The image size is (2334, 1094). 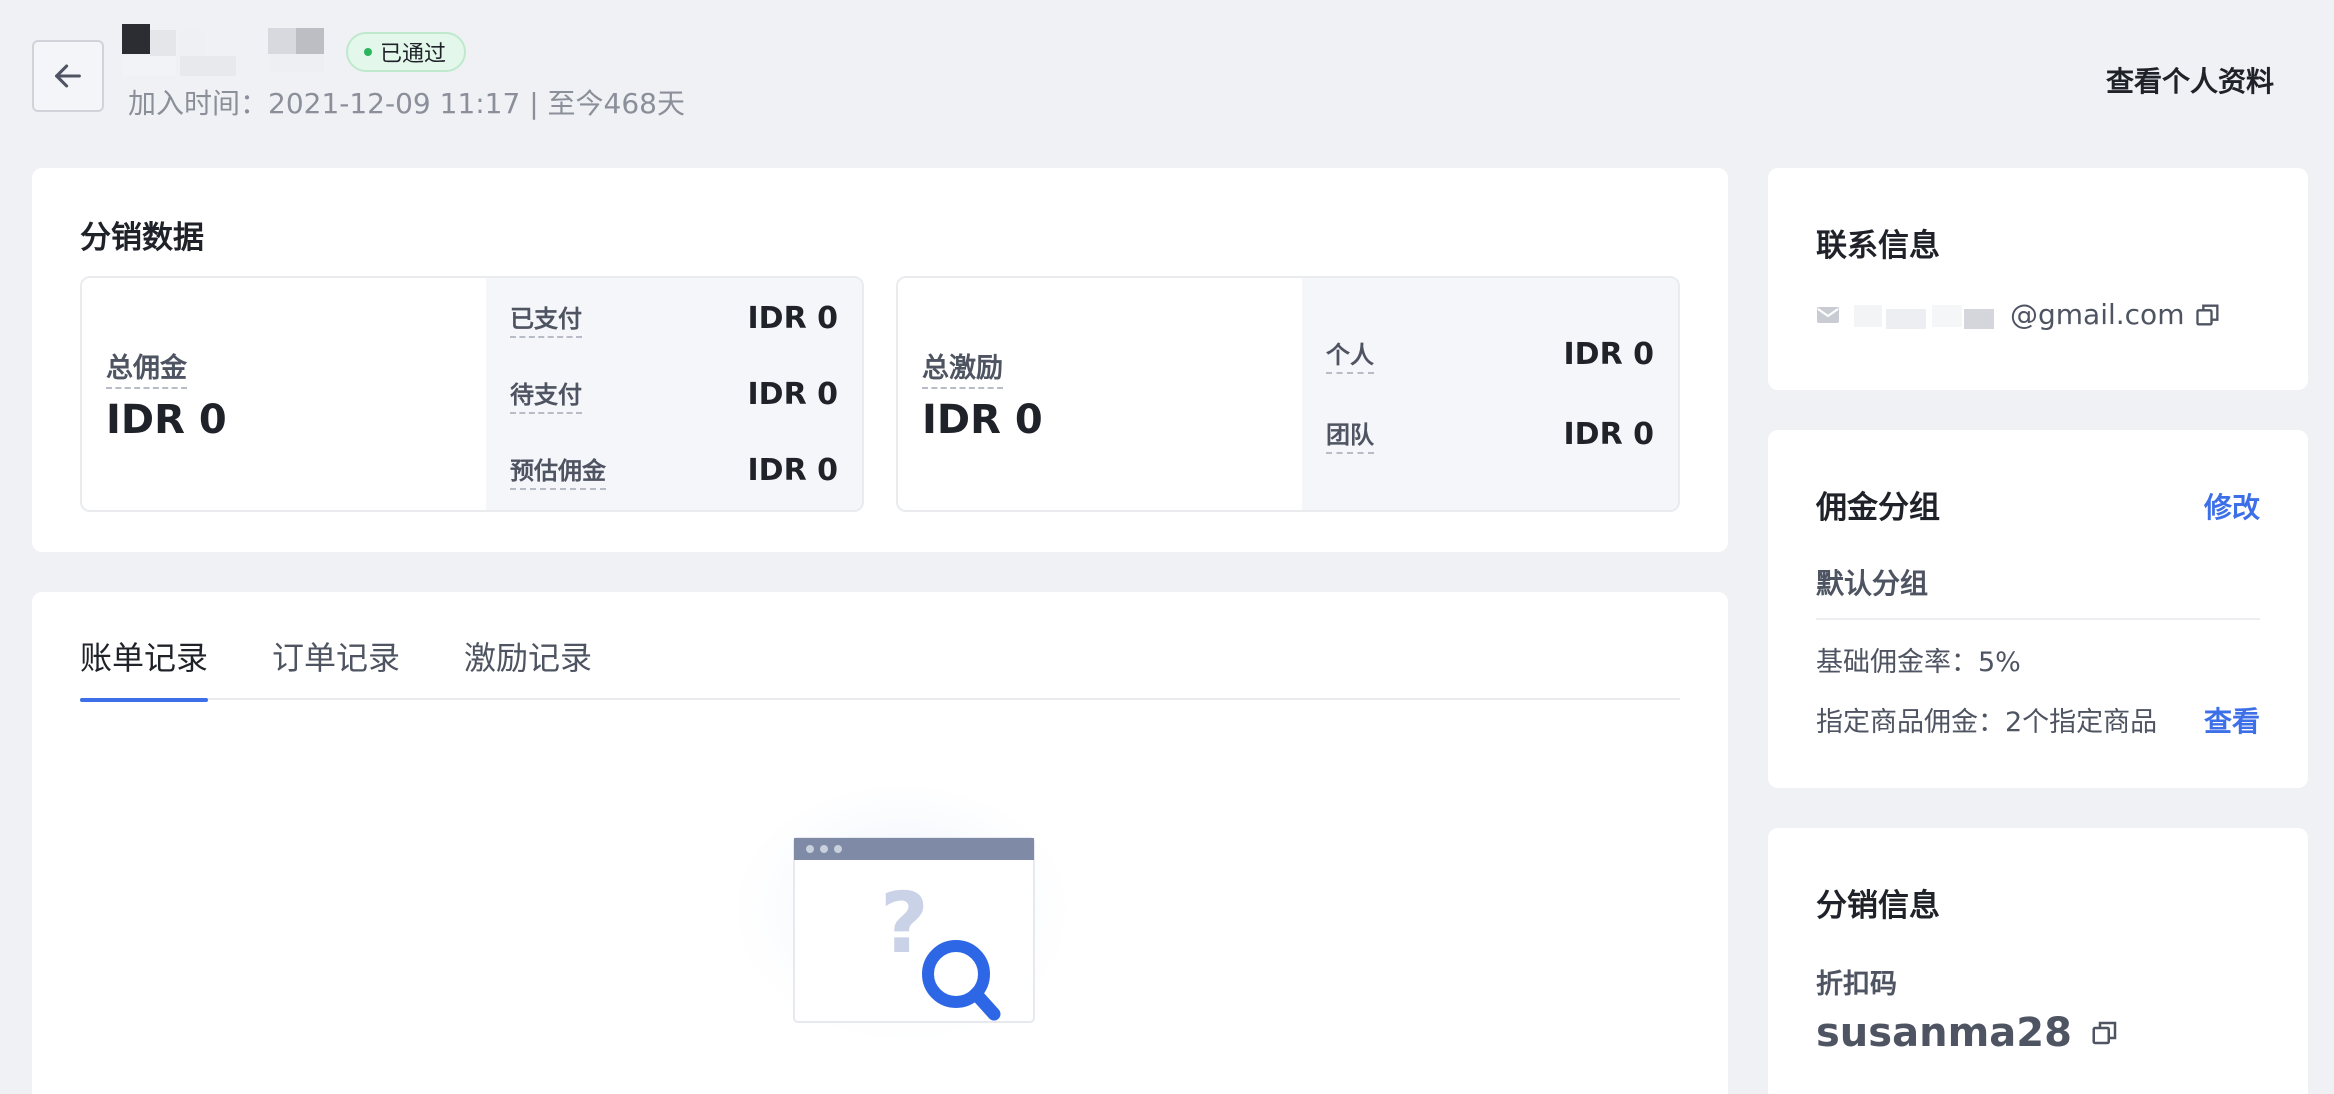 I want to click on commission-group-title: 佣金分组, so click(x=1878, y=508).